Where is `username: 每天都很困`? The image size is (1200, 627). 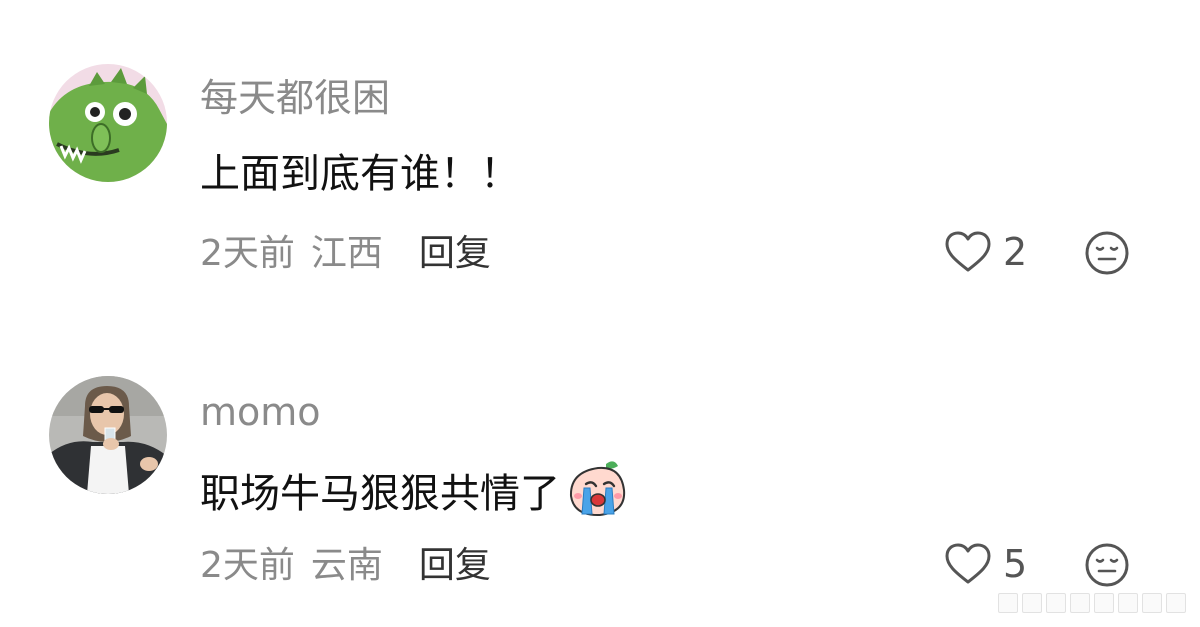
username: 每天都很困 is located at coordinates (295, 98).